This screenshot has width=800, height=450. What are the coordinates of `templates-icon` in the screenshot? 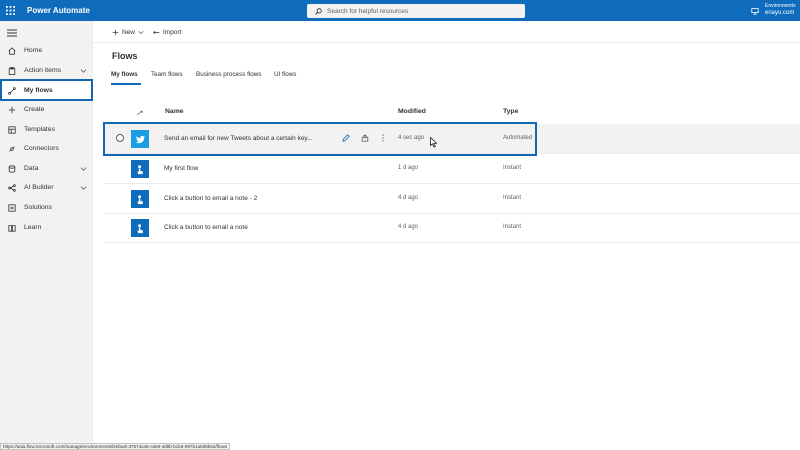 It's located at (12, 129).